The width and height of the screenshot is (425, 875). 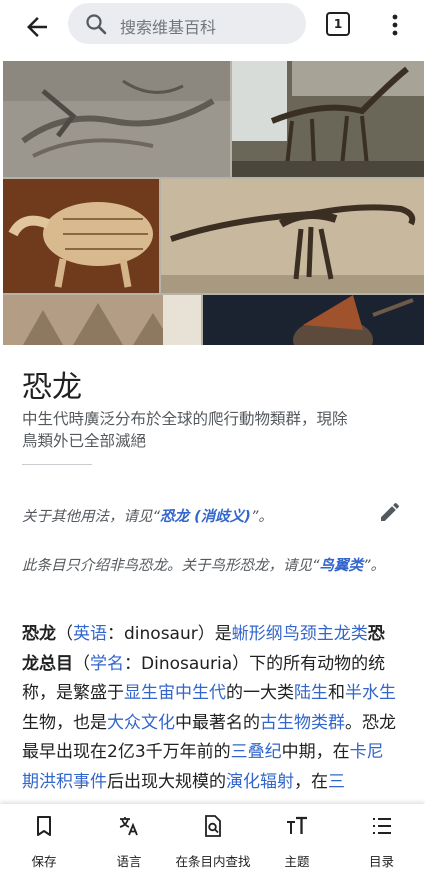 I want to click on hatnote-link: 恐龙 (消歧义), so click(x=205, y=517).